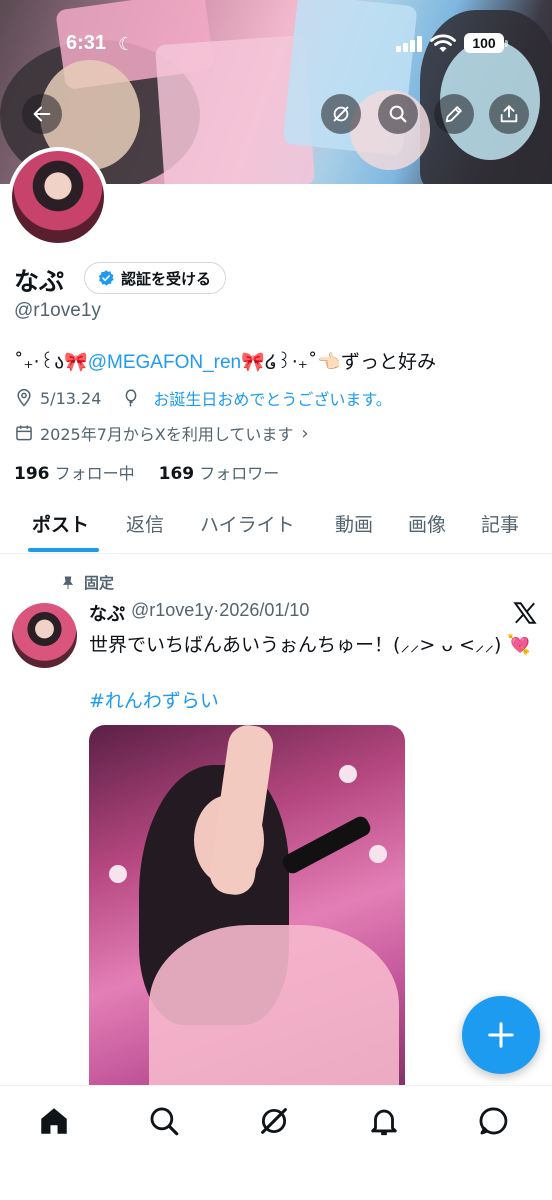  Describe the element at coordinates (176, 474) in the screenshot. I see `followers-count: 169` at that location.